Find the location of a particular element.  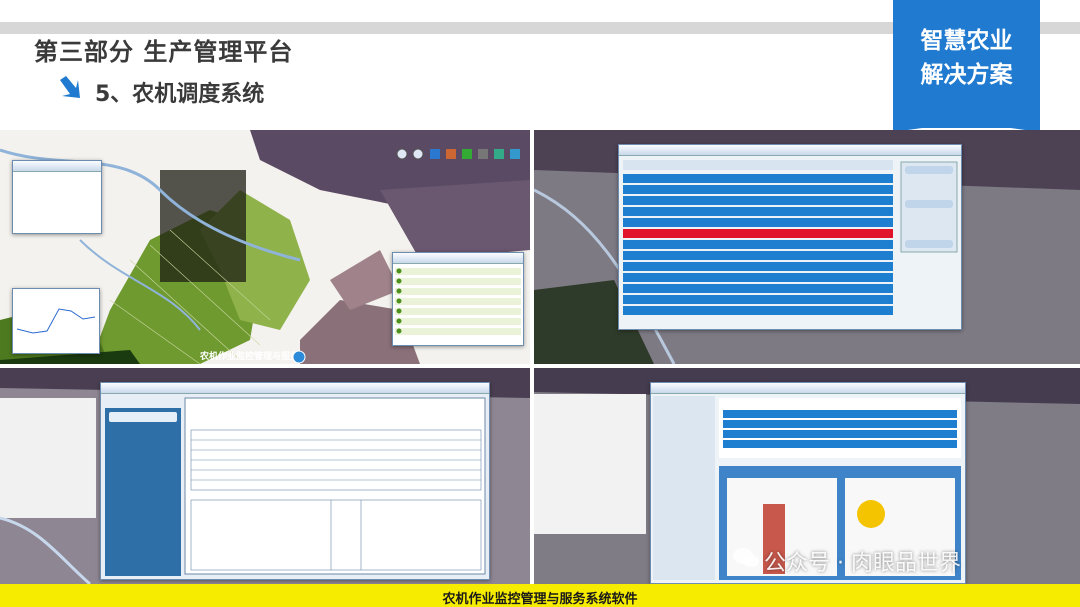

map-toolbar is located at coordinates (459, 154).